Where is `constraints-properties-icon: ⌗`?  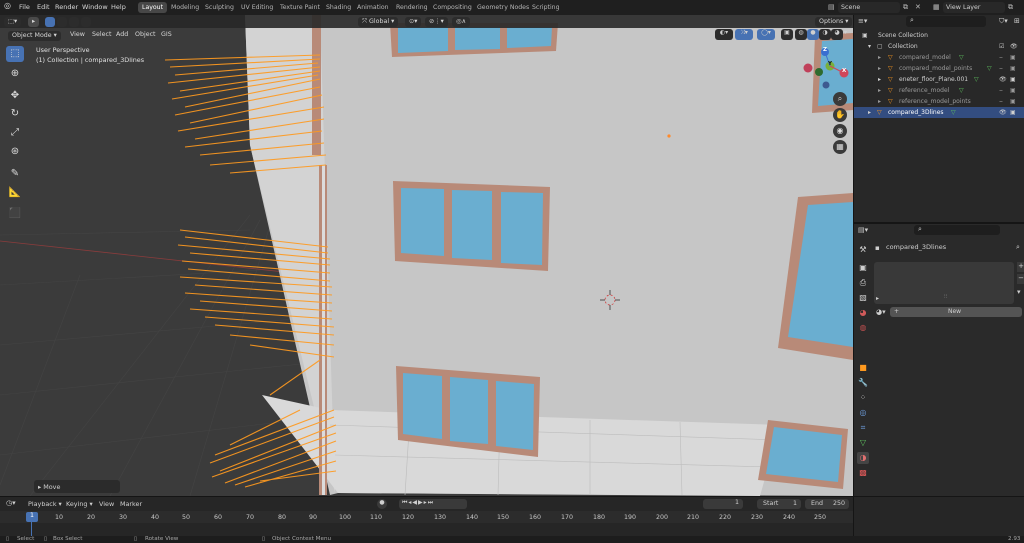 constraints-properties-icon: ⌗ is located at coordinates (863, 428).